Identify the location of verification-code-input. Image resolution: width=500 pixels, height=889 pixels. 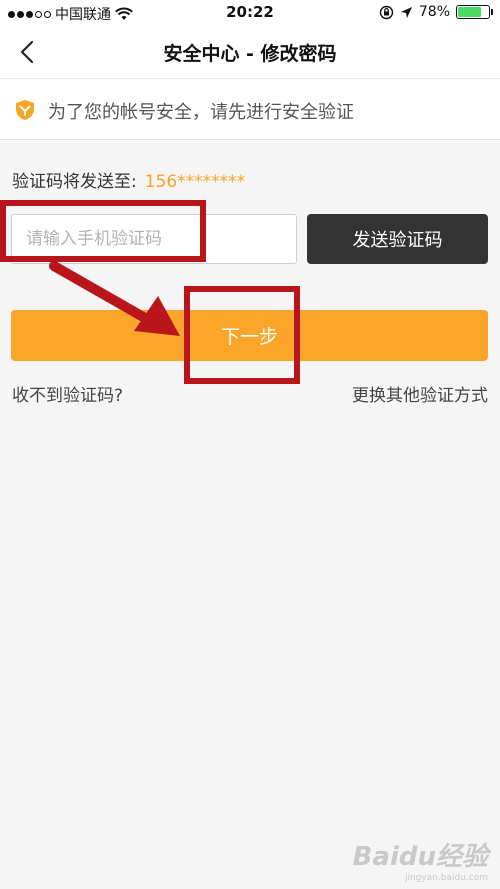
(154, 239).